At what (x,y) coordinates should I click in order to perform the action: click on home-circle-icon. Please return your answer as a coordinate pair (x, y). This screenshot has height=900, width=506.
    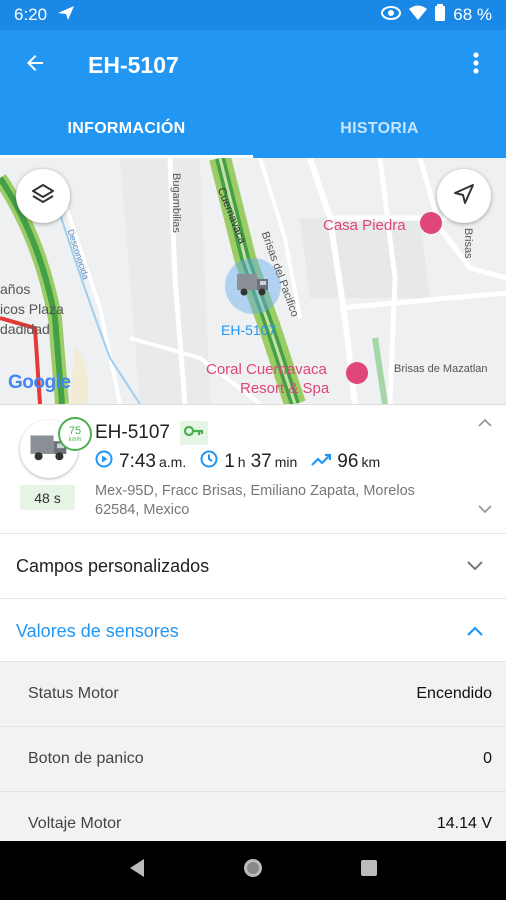
    Looking at the image, I should click on (253, 870).